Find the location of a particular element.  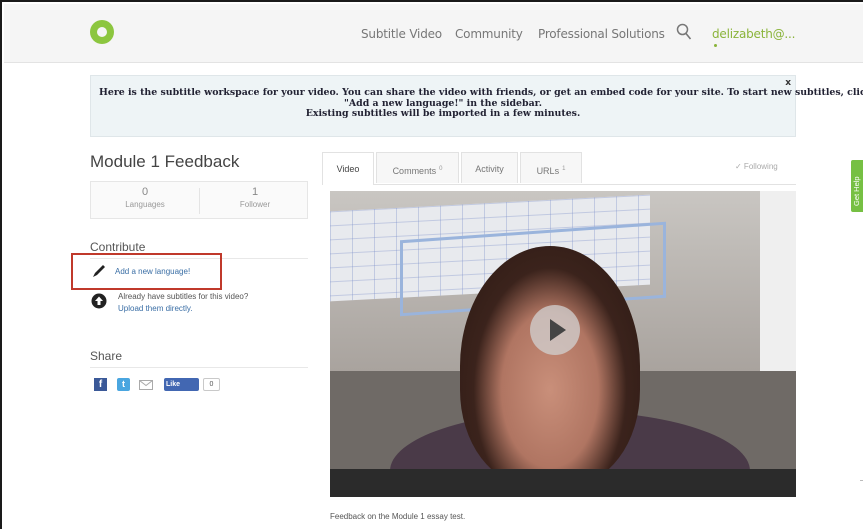

tab-label: Video is located at coordinates (348, 169).